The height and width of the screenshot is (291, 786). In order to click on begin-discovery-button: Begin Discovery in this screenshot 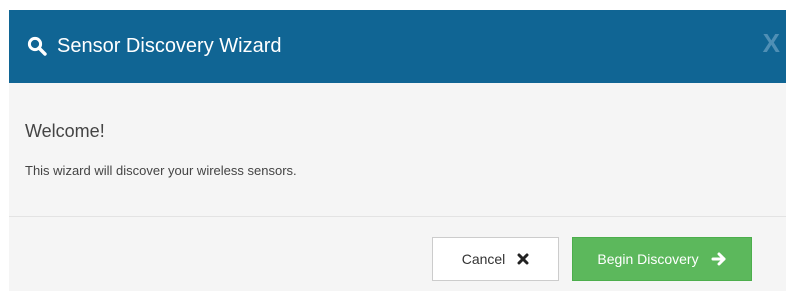, I will do `click(662, 259)`.